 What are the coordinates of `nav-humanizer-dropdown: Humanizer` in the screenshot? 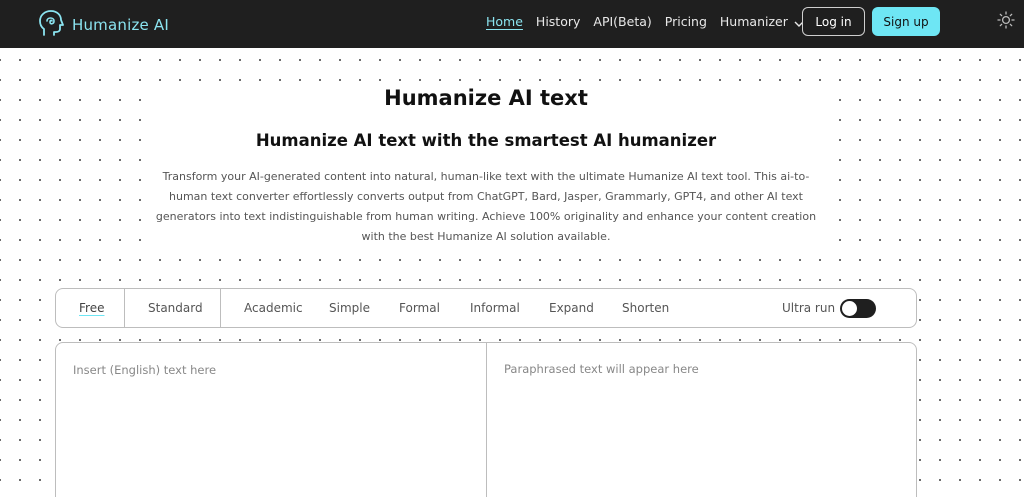 It's located at (762, 21).